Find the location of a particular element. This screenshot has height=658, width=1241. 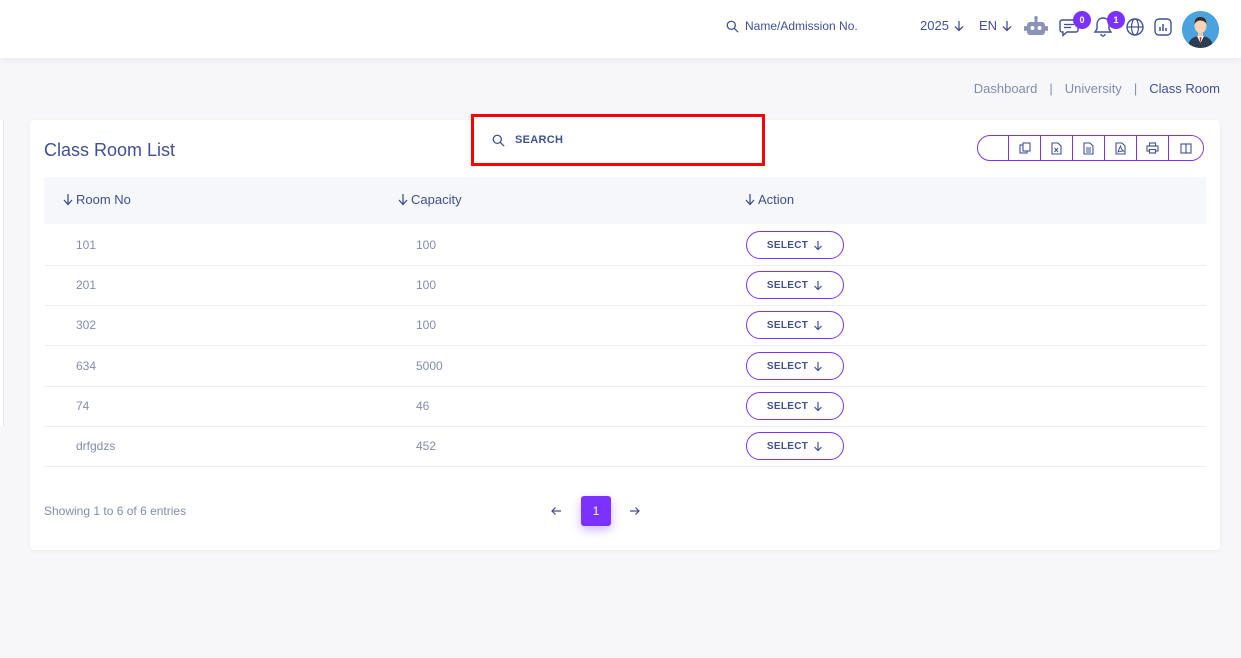

excel-icon is located at coordinates (1056, 148).